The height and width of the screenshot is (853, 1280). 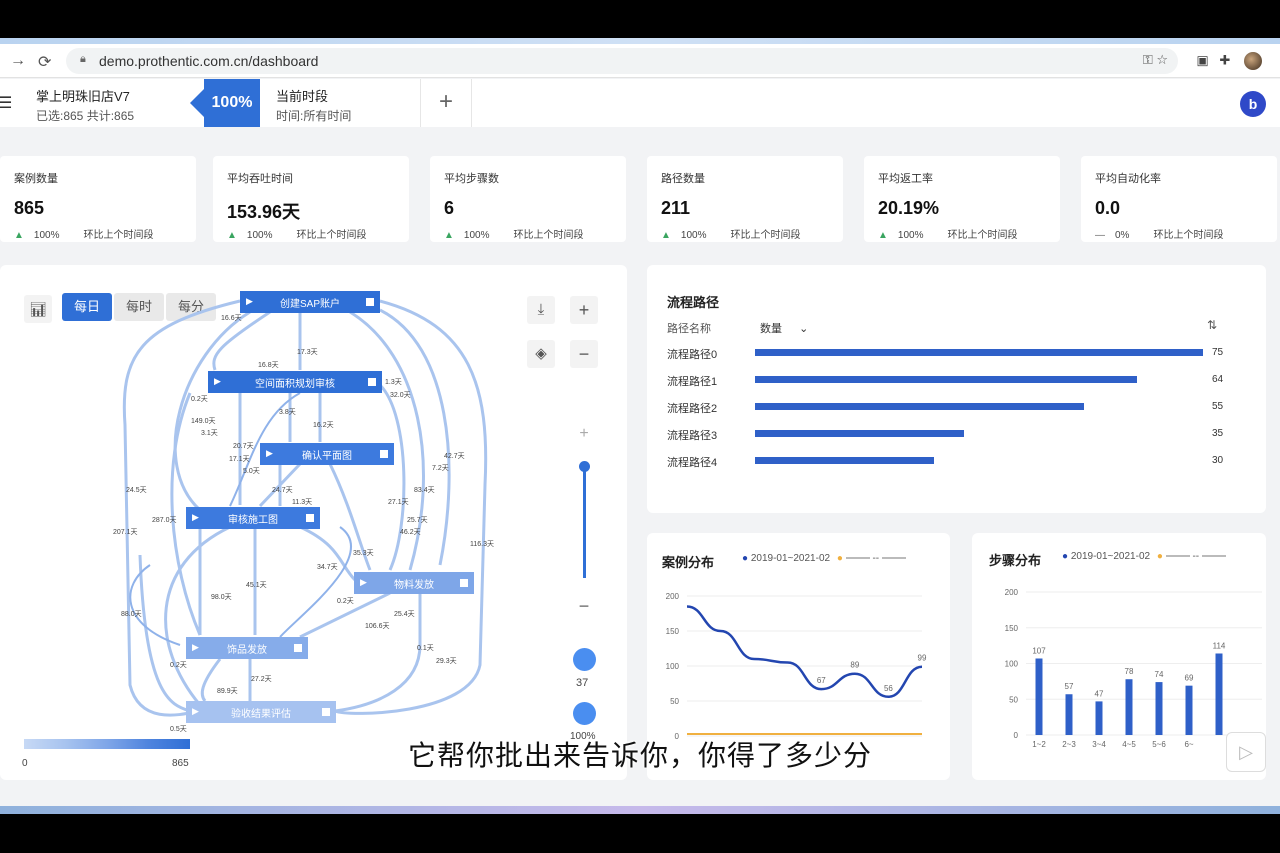 What do you see at coordinates (584, 713) in the screenshot?
I see `path-slider-knob` at bounding box center [584, 713].